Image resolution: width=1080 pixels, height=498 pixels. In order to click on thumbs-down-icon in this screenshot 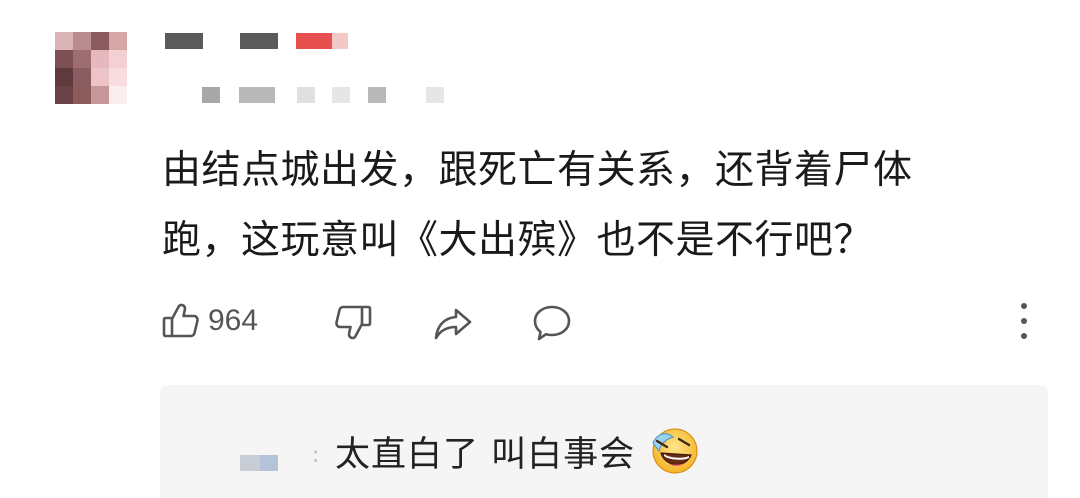, I will do `click(353, 323)`.